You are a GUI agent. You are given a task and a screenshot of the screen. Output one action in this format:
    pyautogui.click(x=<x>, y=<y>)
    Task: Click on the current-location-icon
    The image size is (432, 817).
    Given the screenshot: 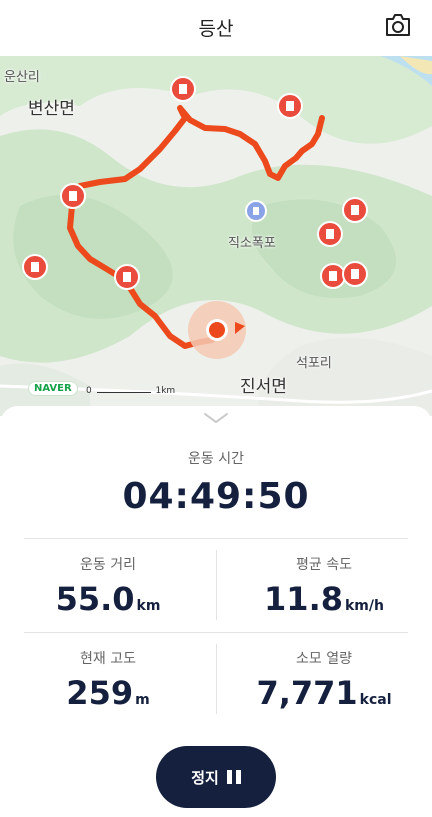 What is the action you would take?
    pyautogui.click(x=217, y=330)
    